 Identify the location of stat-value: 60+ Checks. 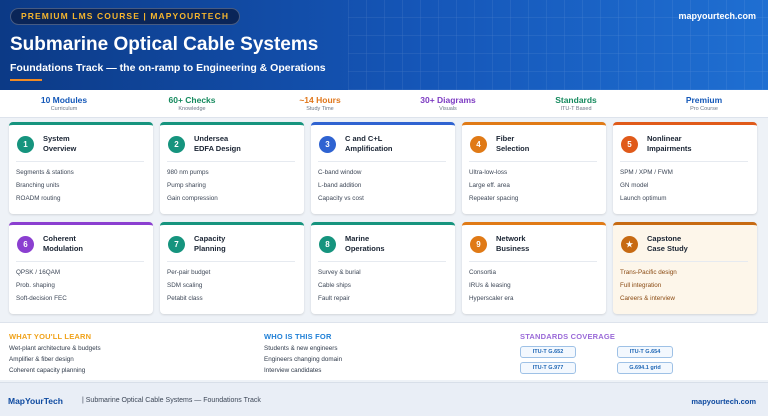
(192, 100).